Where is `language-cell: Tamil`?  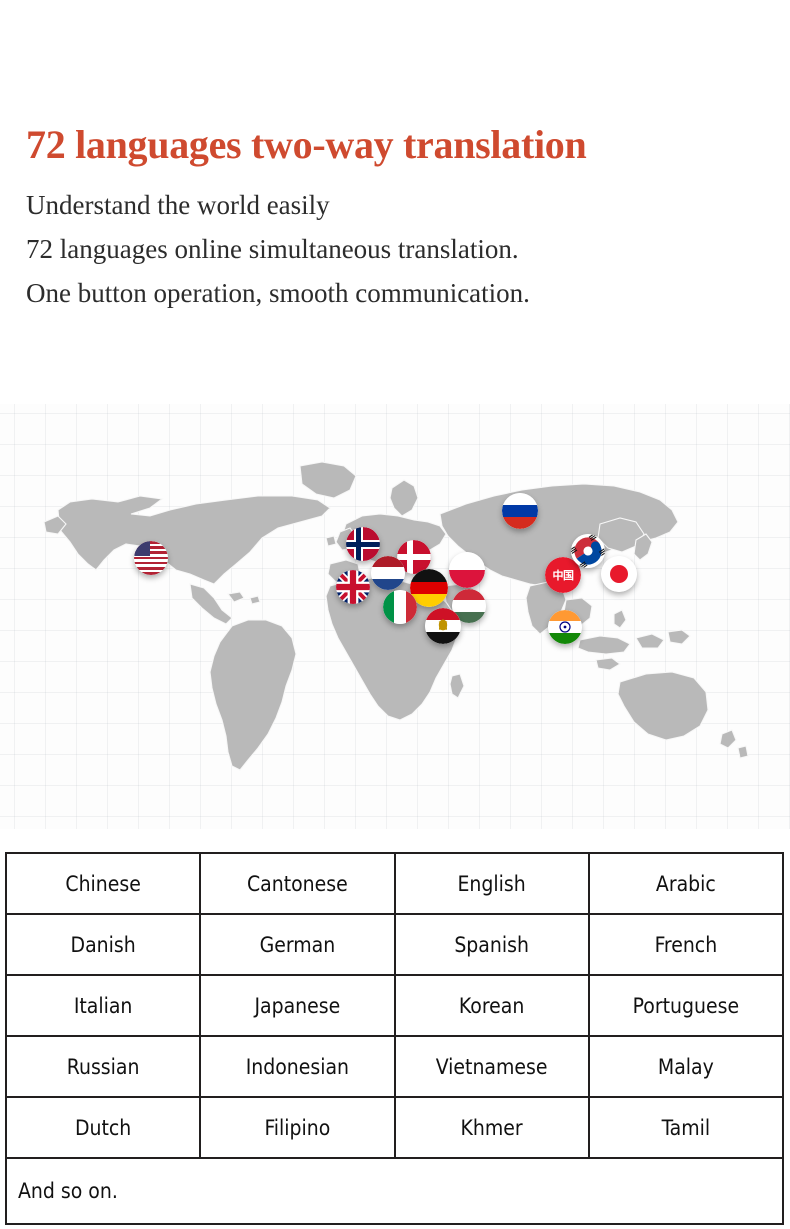
language-cell: Tamil is located at coordinates (686, 1127).